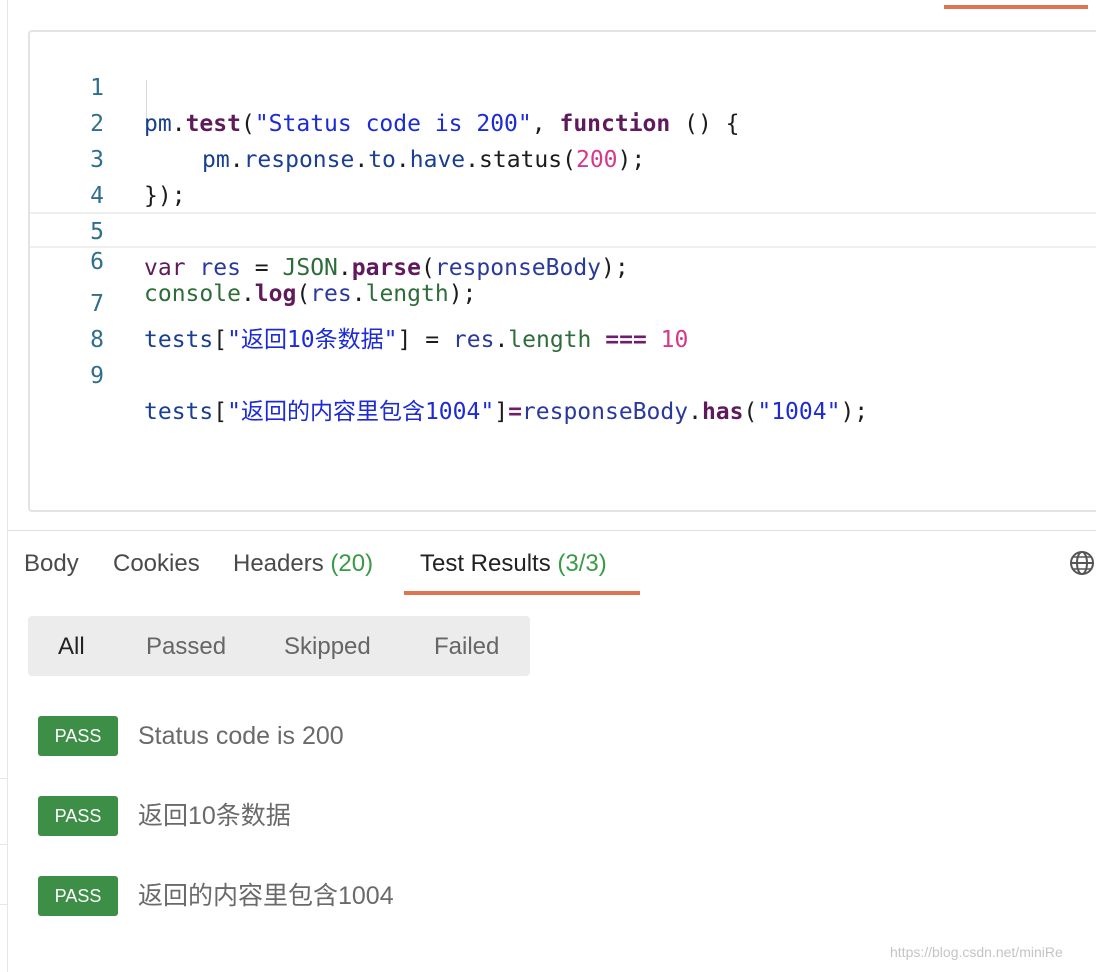 The height and width of the screenshot is (972, 1096). Describe the element at coordinates (4, 486) in the screenshot. I see `left-panel-edge` at that location.